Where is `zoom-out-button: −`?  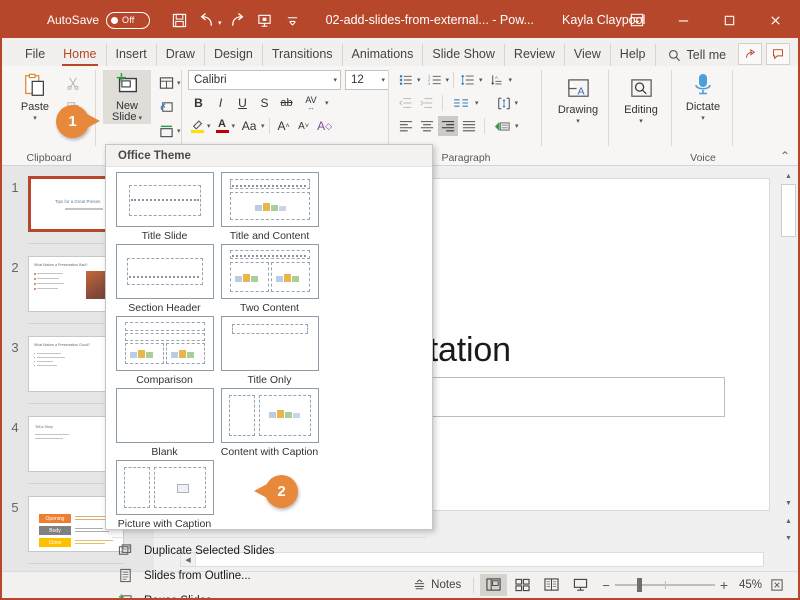
zoom-out-button: − is located at coordinates (606, 585).